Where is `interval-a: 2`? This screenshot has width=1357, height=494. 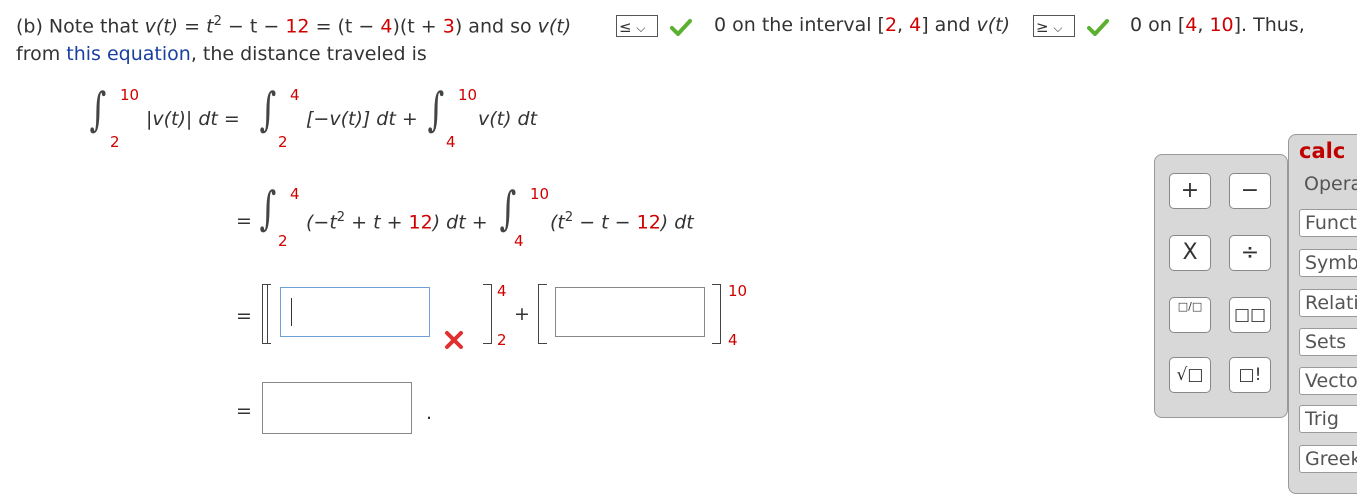 interval-a: 2 is located at coordinates (891, 25).